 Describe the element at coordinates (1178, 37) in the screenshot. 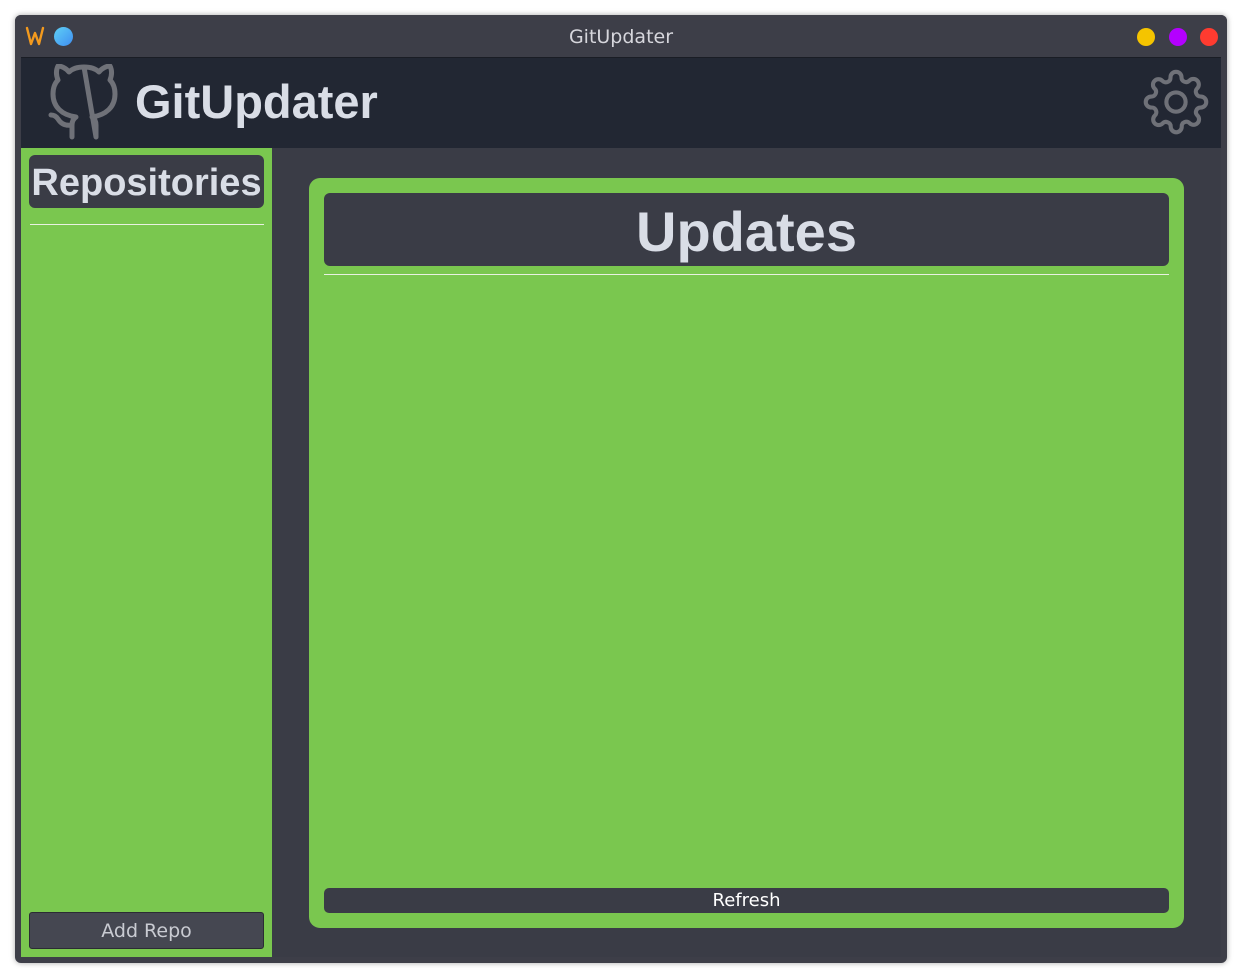

I see `maximize-button` at that location.